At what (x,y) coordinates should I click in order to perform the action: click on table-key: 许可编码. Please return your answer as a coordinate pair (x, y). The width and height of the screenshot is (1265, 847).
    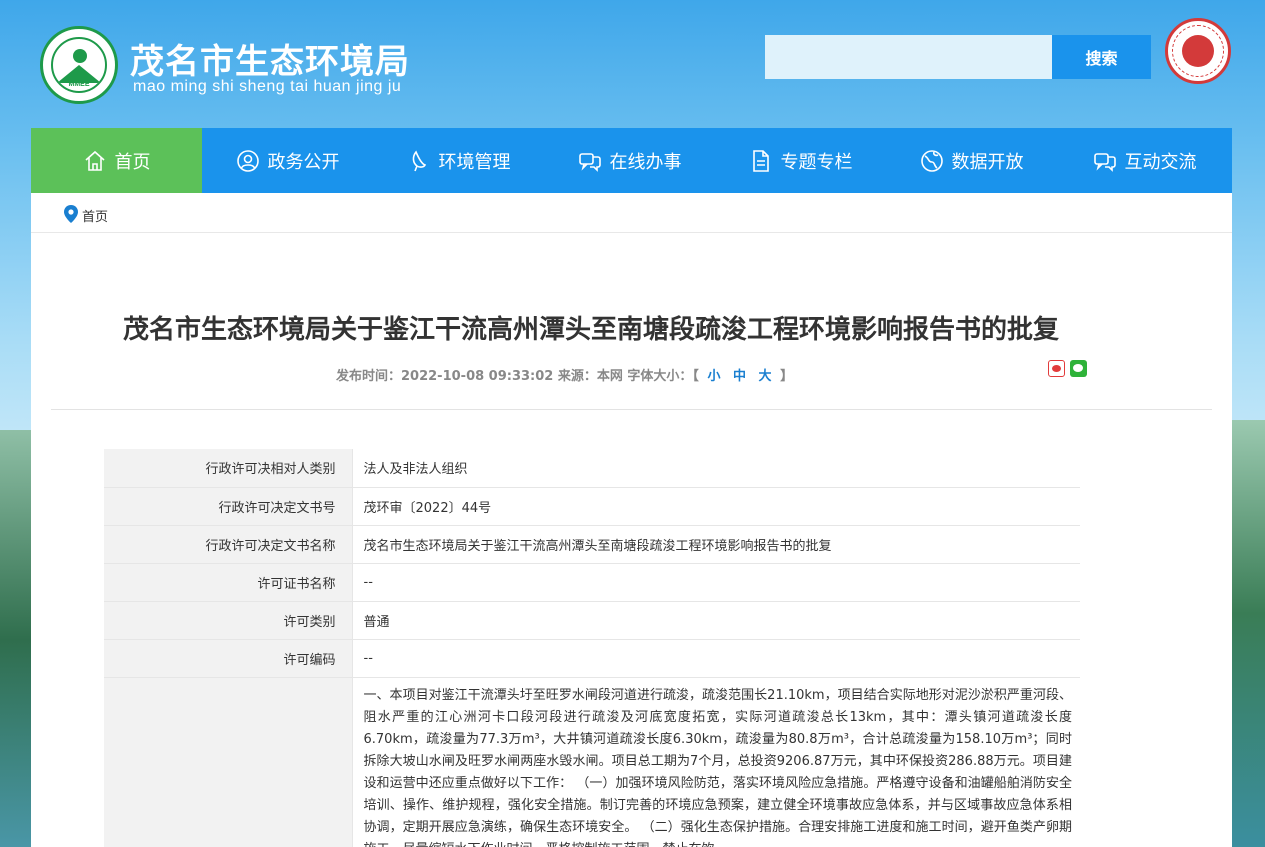
    Looking at the image, I should click on (228, 658).